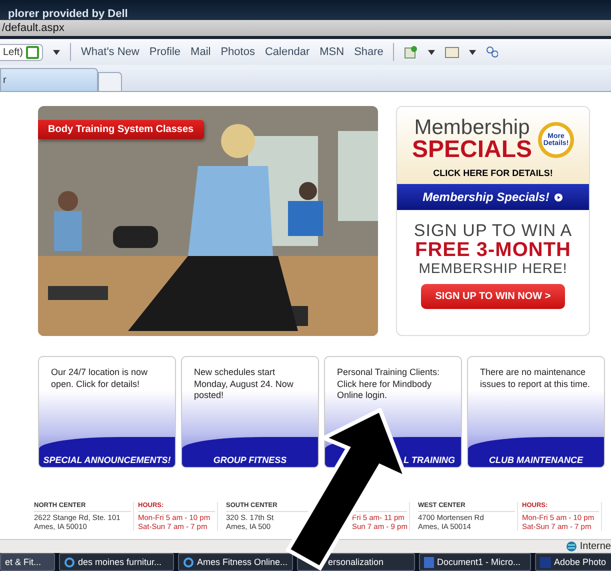  What do you see at coordinates (68, 14) in the screenshot?
I see `window-title: plorer provided by Dell` at bounding box center [68, 14].